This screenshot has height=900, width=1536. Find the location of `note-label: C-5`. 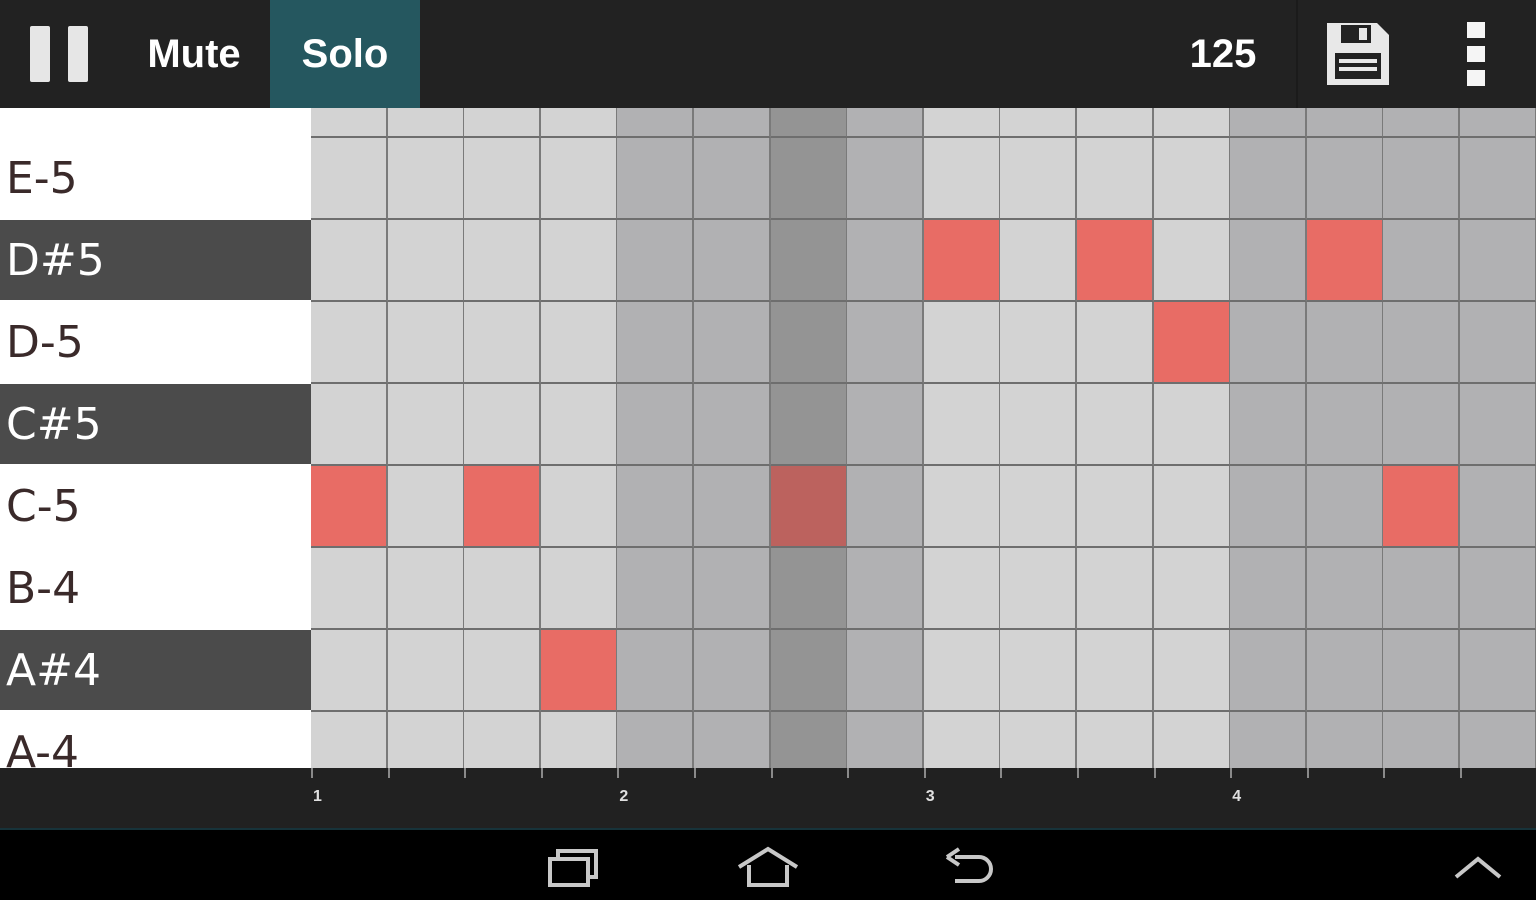

note-label: C-5 is located at coordinates (155, 506).